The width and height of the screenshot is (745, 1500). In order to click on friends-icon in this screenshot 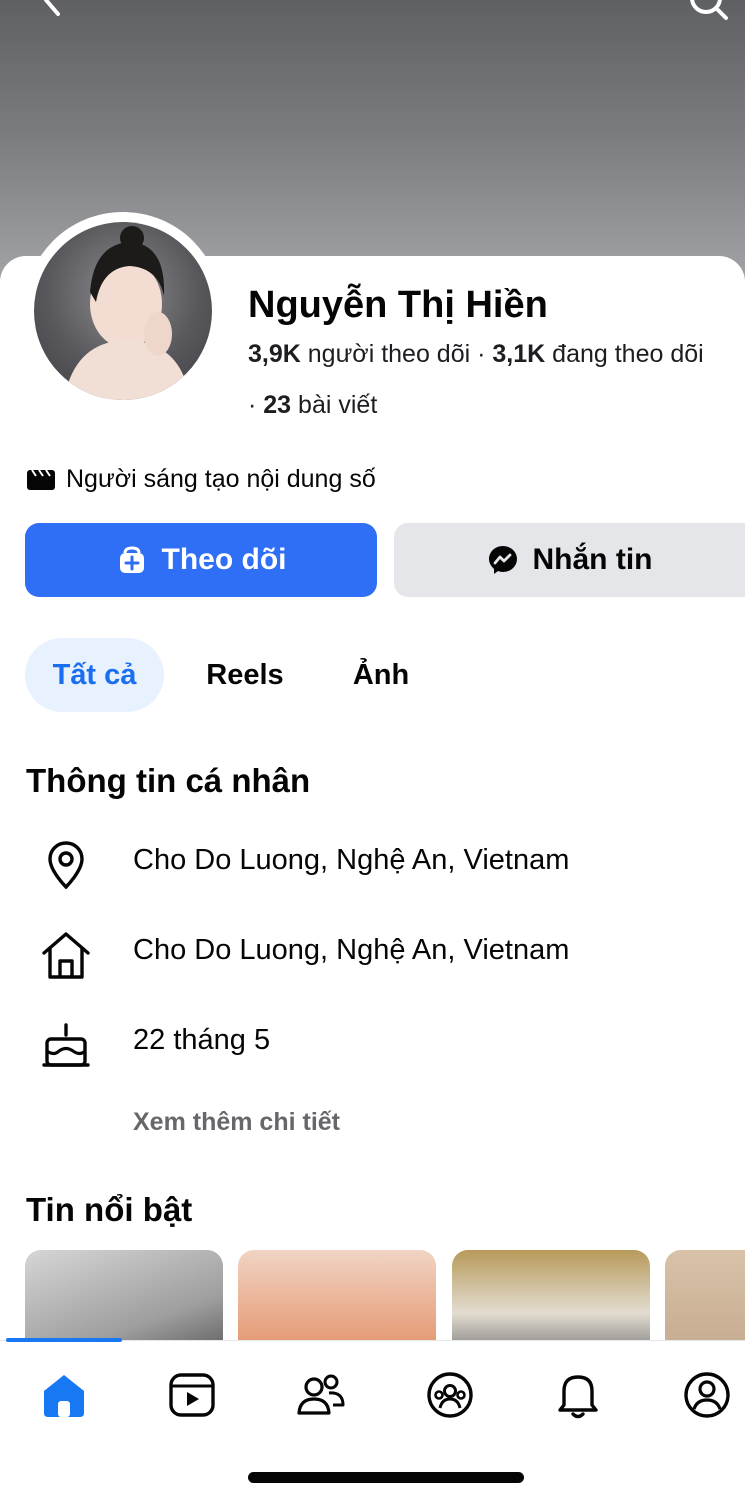, I will do `click(321, 1394)`.